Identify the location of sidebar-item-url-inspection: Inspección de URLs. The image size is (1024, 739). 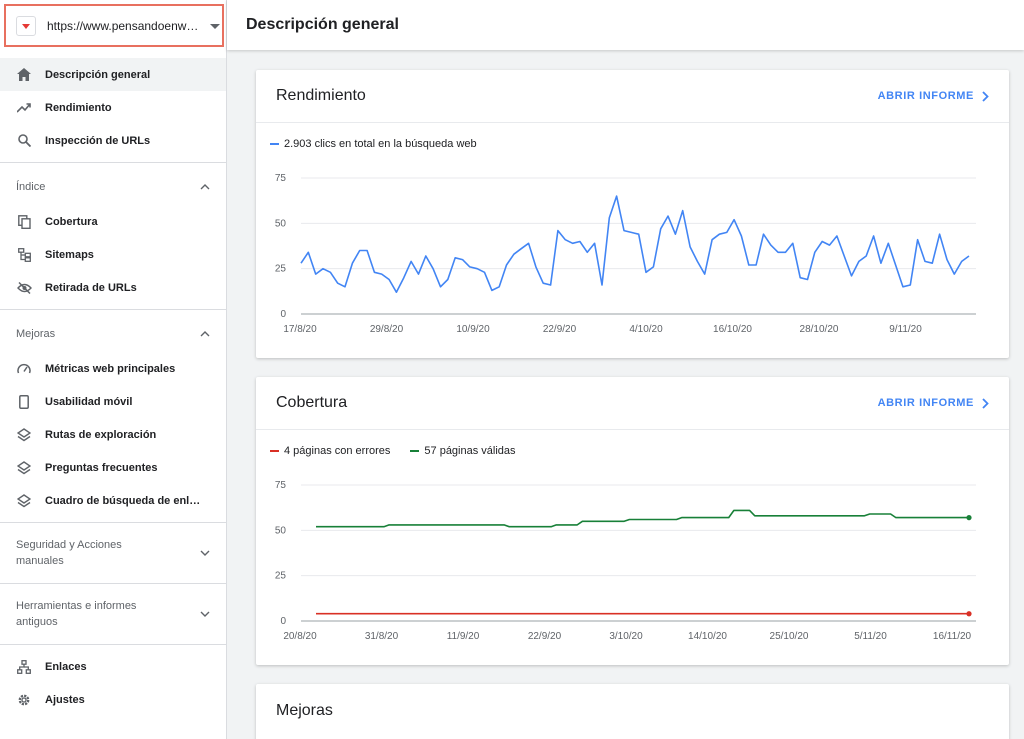
(113, 140).